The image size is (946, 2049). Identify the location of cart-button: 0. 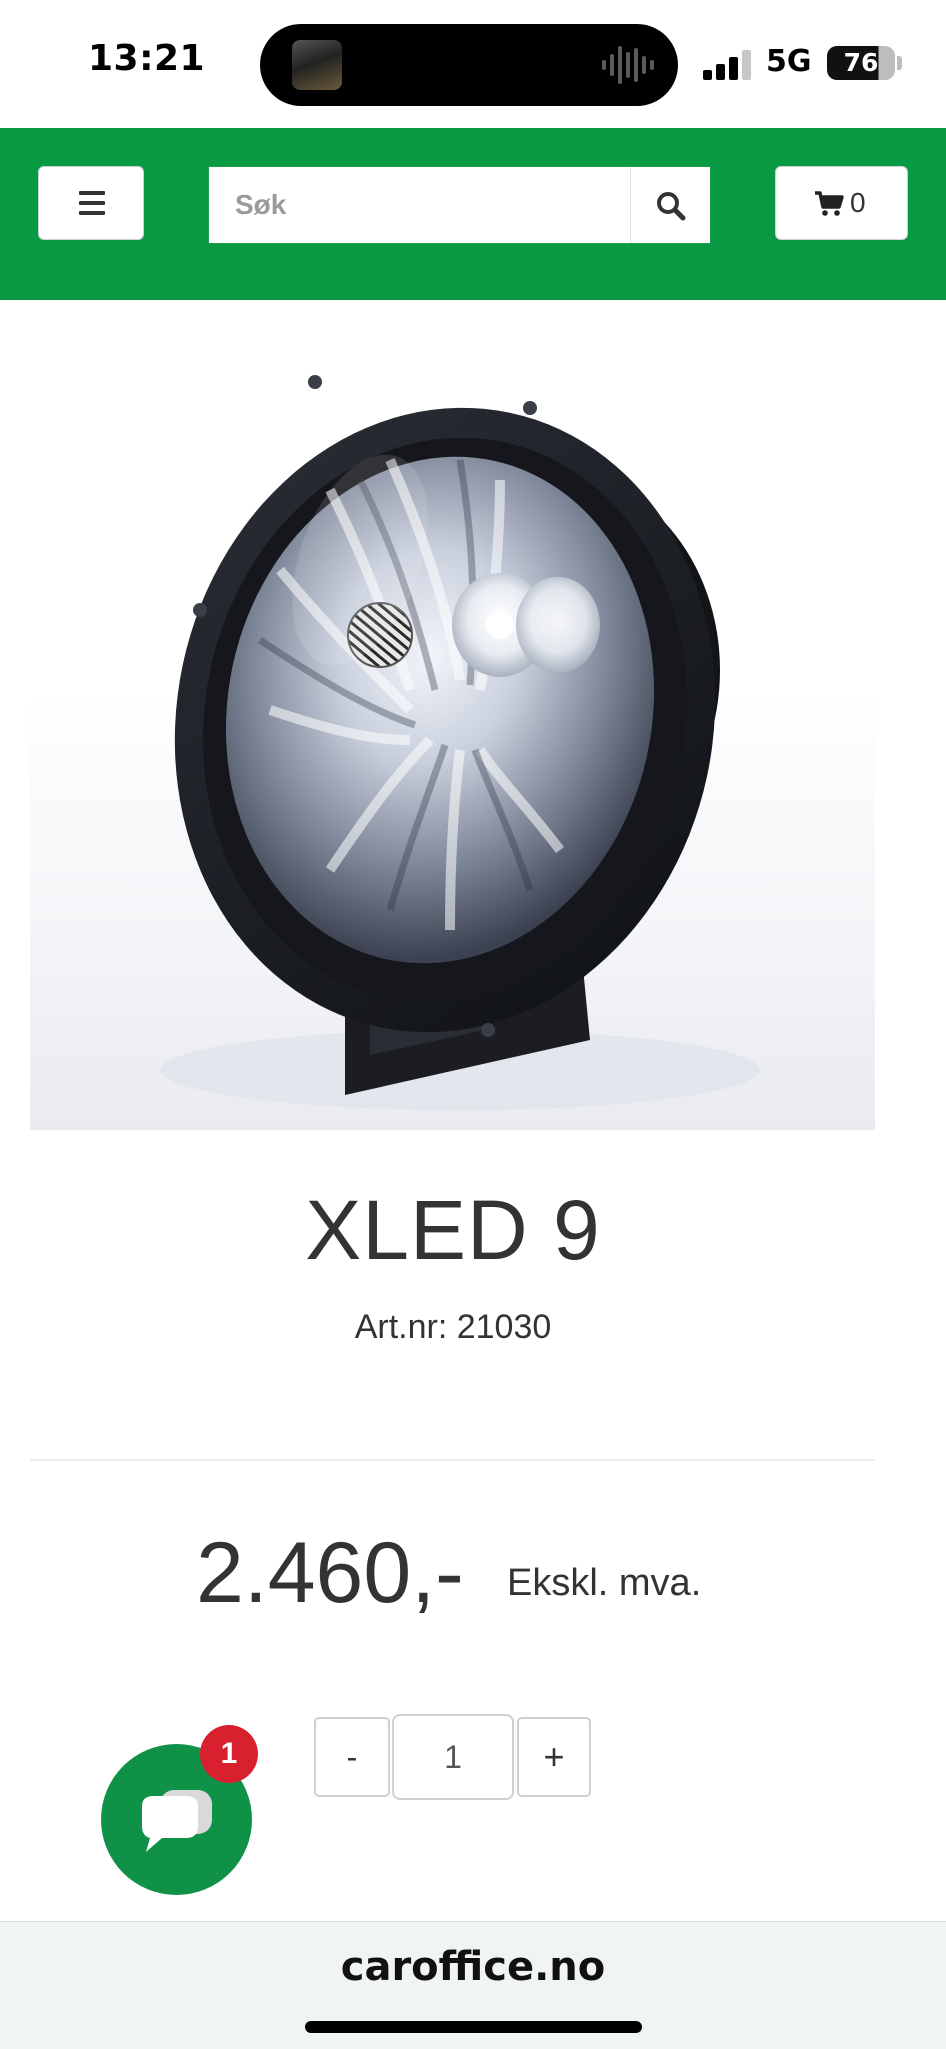
(841, 203).